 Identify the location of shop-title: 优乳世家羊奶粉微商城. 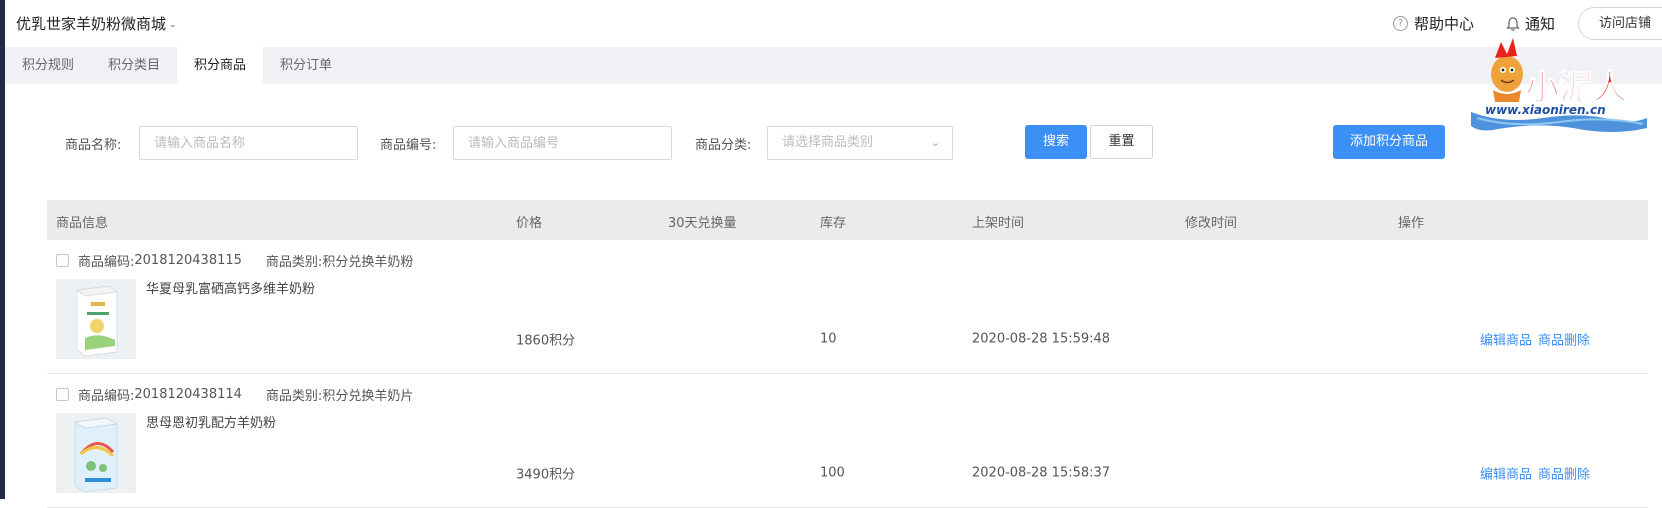
(91, 24).